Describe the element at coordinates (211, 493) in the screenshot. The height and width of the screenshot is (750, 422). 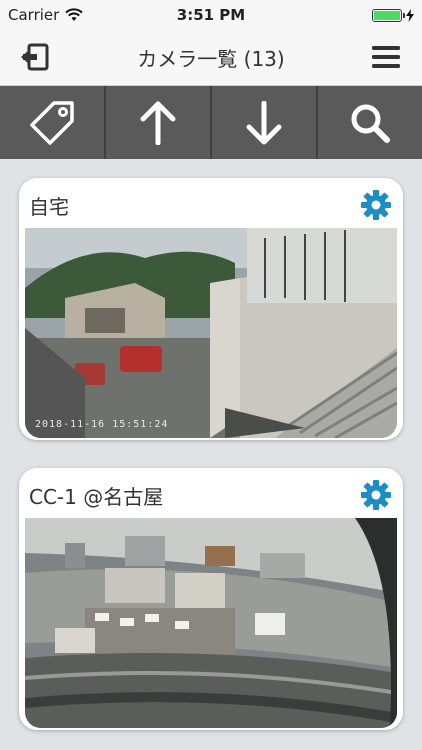
I see `camera-card-header: CC-1 @名古屋` at that location.